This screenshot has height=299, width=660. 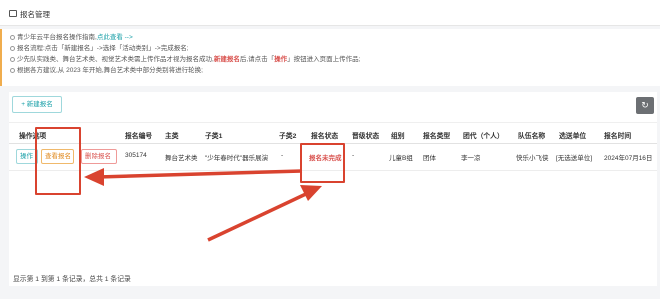 What do you see at coordinates (203, 205) in the screenshot?
I see `annotation-arrows` at bounding box center [203, 205].